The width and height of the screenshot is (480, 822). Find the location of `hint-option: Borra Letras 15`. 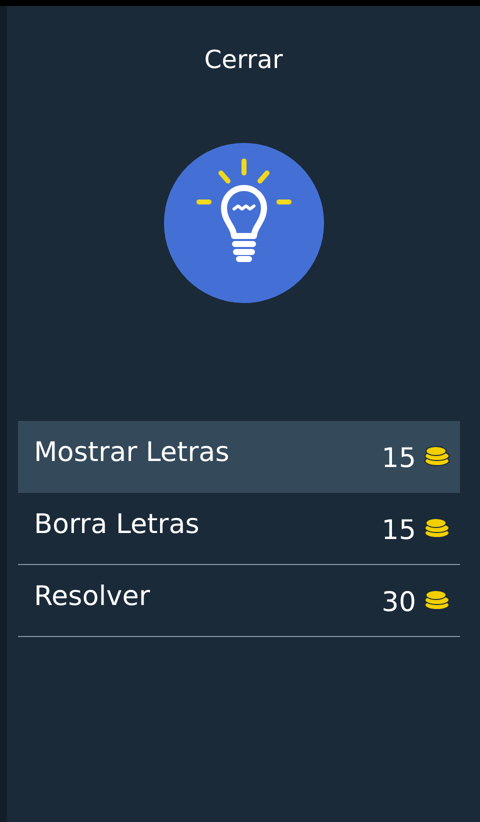

hint-option: Borra Letras 15 is located at coordinates (239, 528).